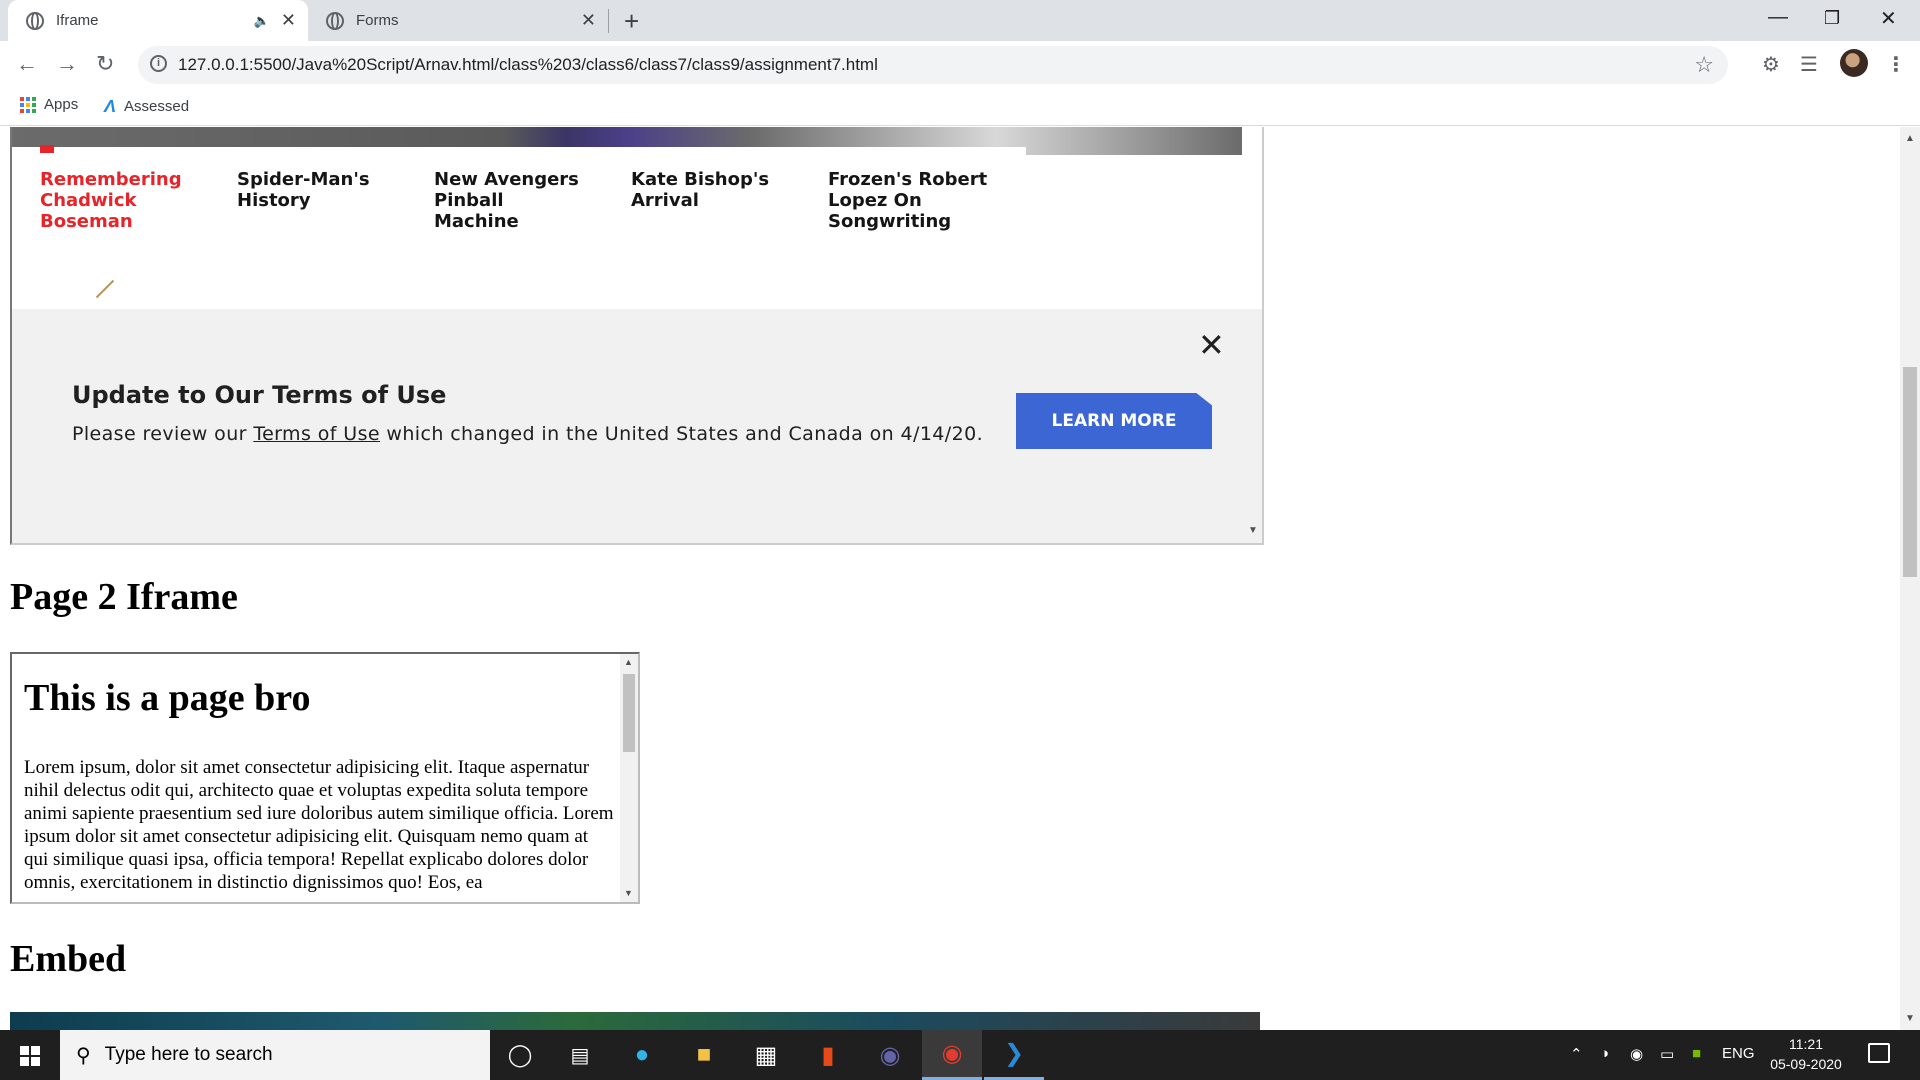  Describe the element at coordinates (890, 1055) in the screenshot. I see `teams-icon: ◉` at that location.